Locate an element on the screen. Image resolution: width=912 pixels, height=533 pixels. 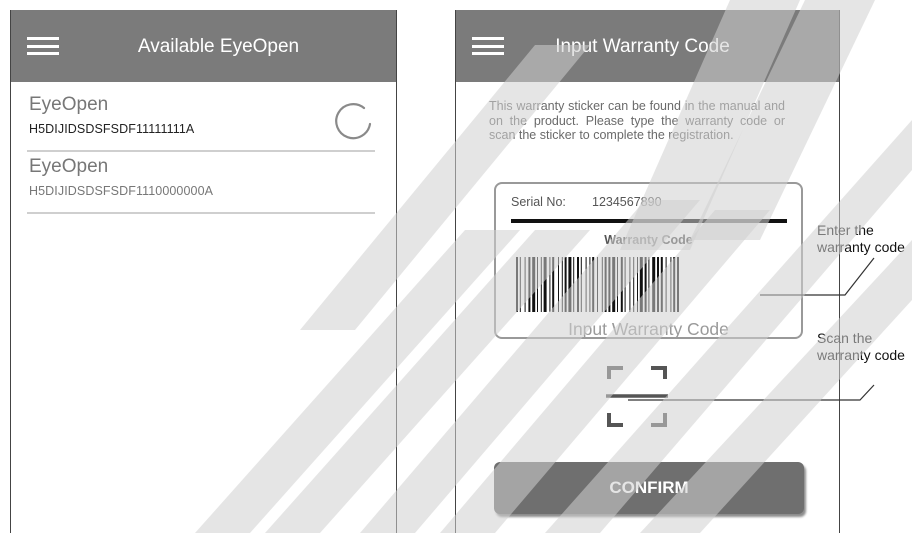
device-serial: H5DIJIDSDSFSDF11111111A is located at coordinates (112, 129).